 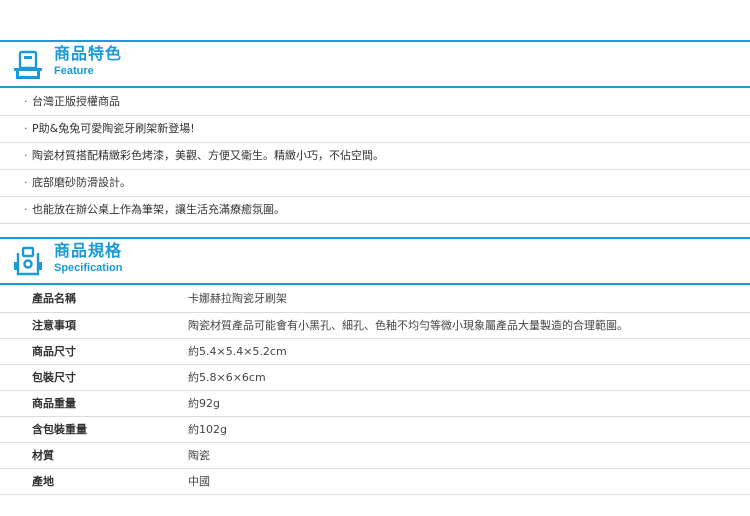 What do you see at coordinates (94, 351) in the screenshot?
I see `spec-label: 商品尺寸` at bounding box center [94, 351].